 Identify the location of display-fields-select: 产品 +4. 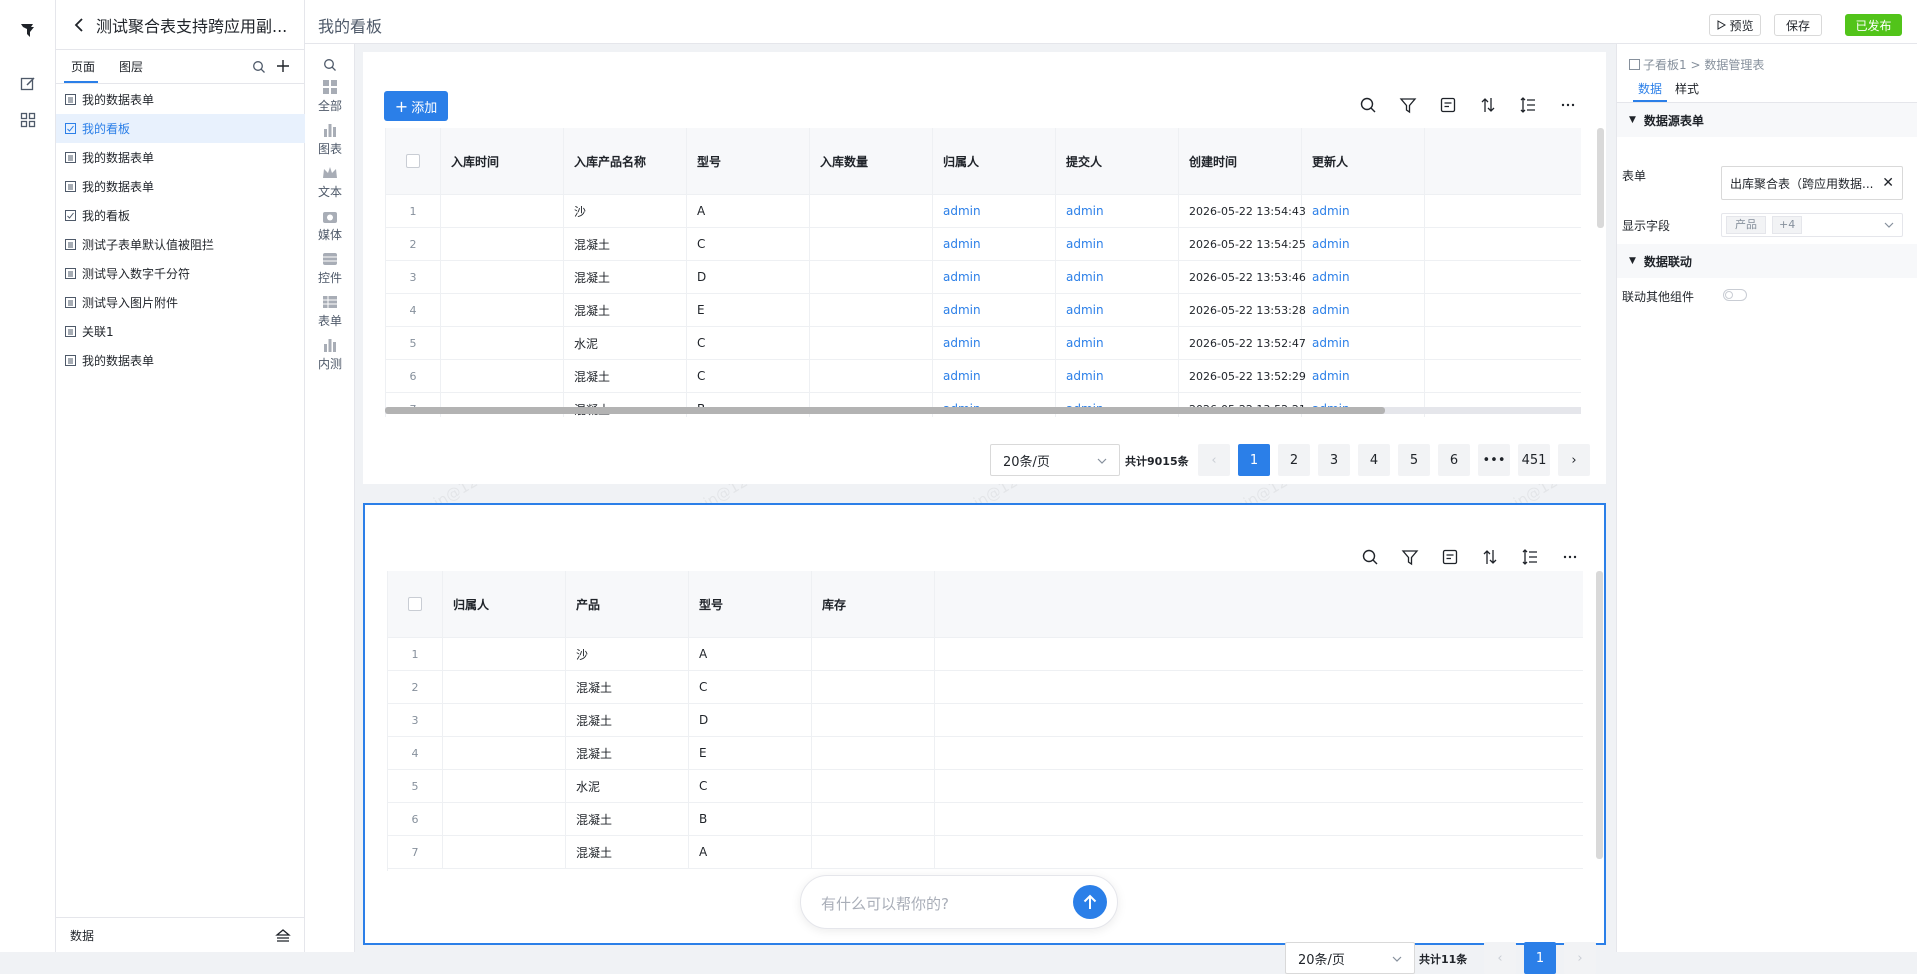
(1812, 225).